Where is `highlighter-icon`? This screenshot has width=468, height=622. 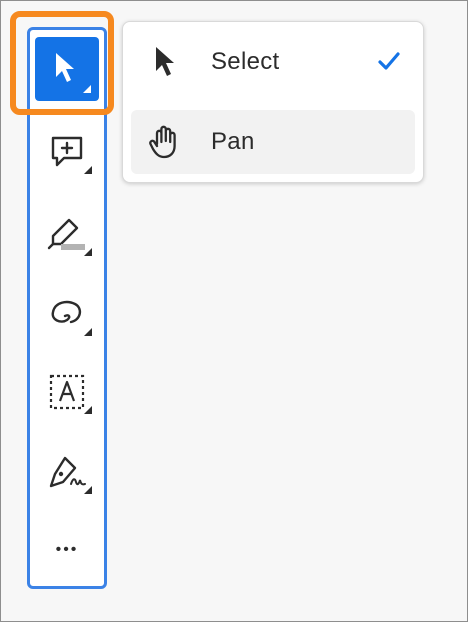 highlighter-icon is located at coordinates (66, 234).